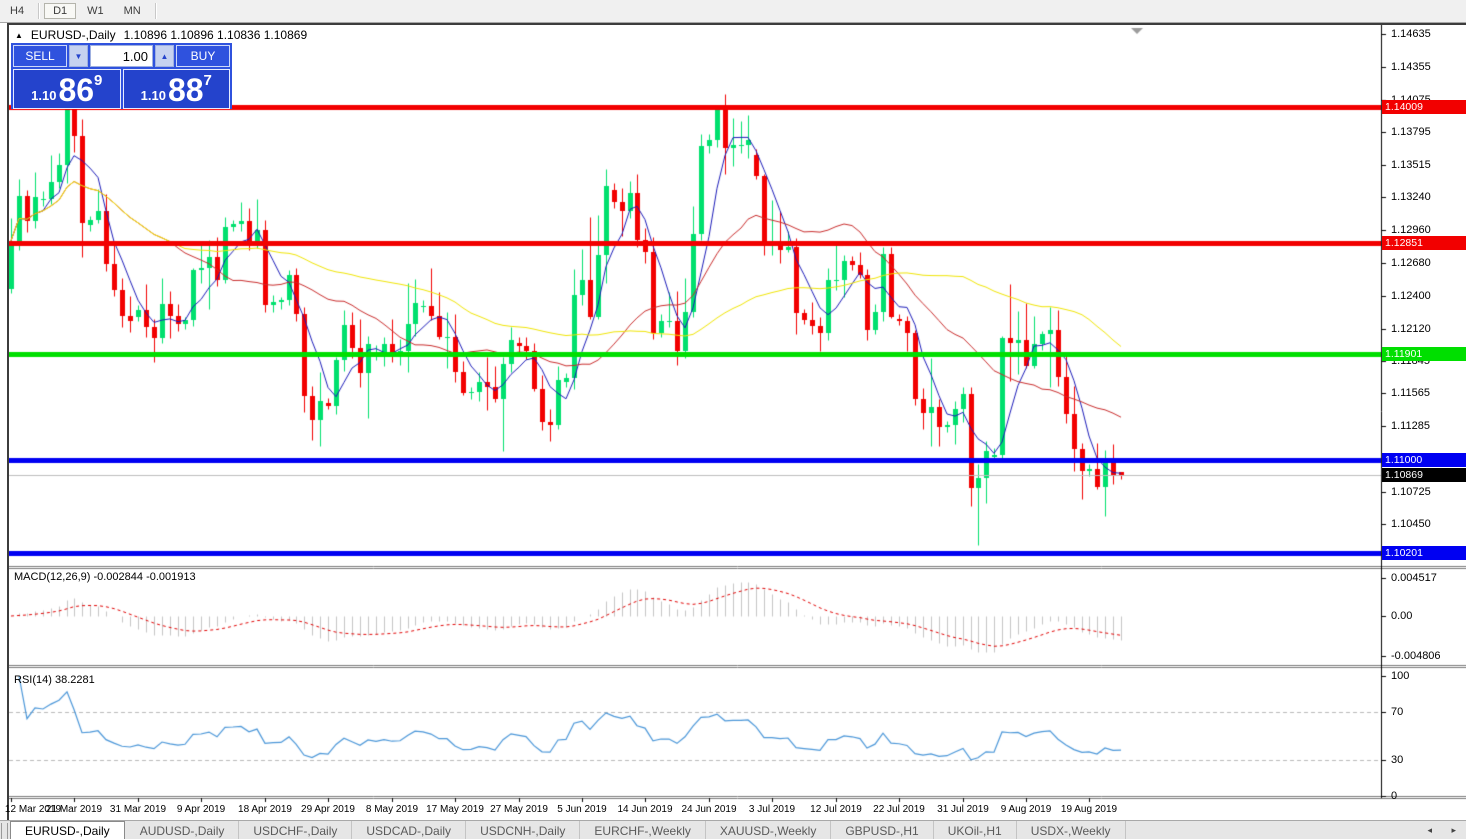 The image size is (1466, 839). I want to click on timeframe-button-d1: D1, so click(60, 11).